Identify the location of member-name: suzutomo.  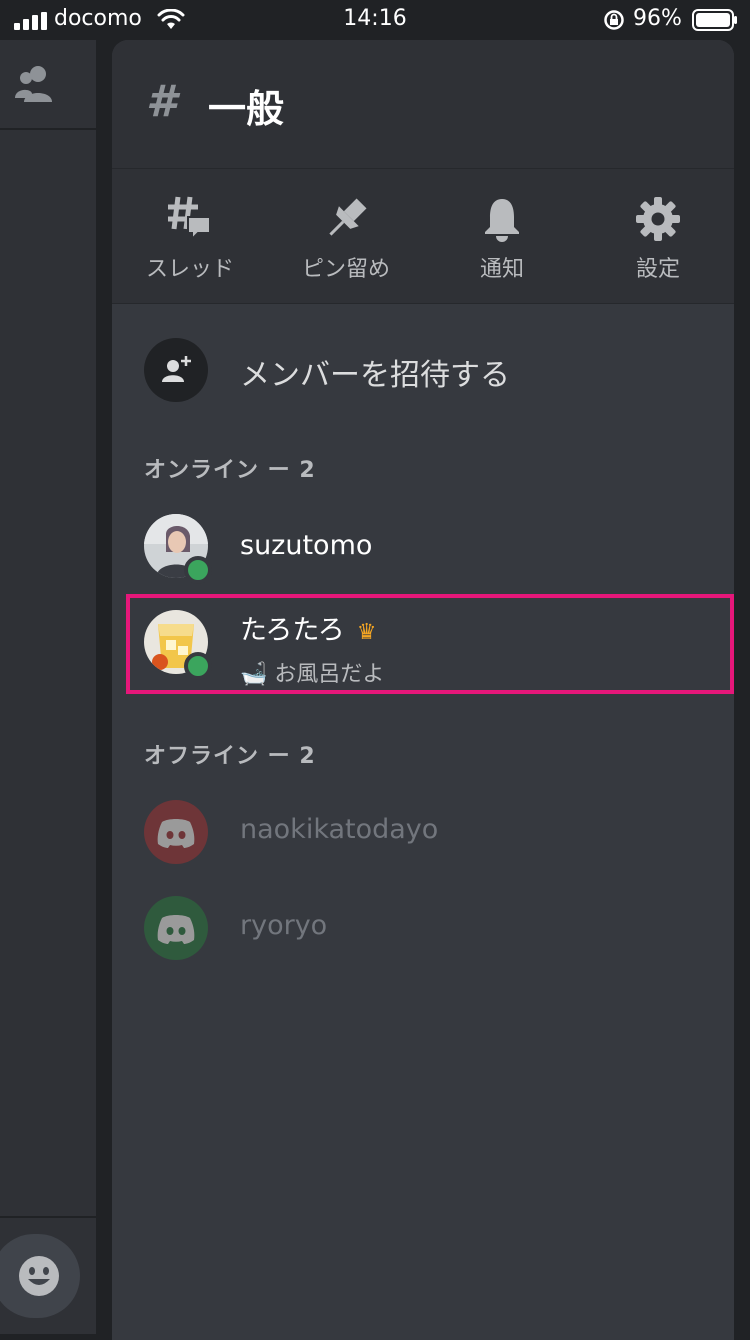
(306, 545).